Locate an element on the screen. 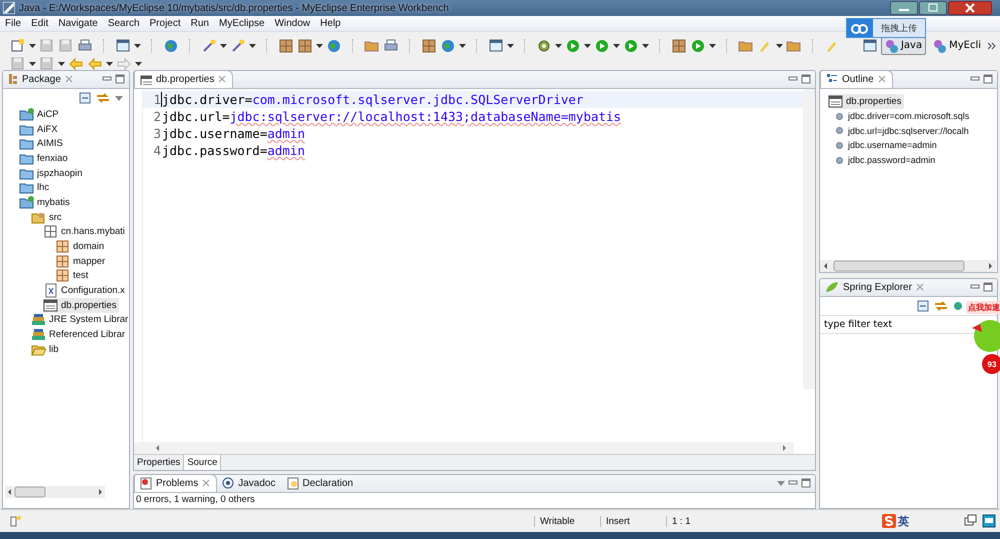  tree-item: AiFX is located at coordinates (40, 129).